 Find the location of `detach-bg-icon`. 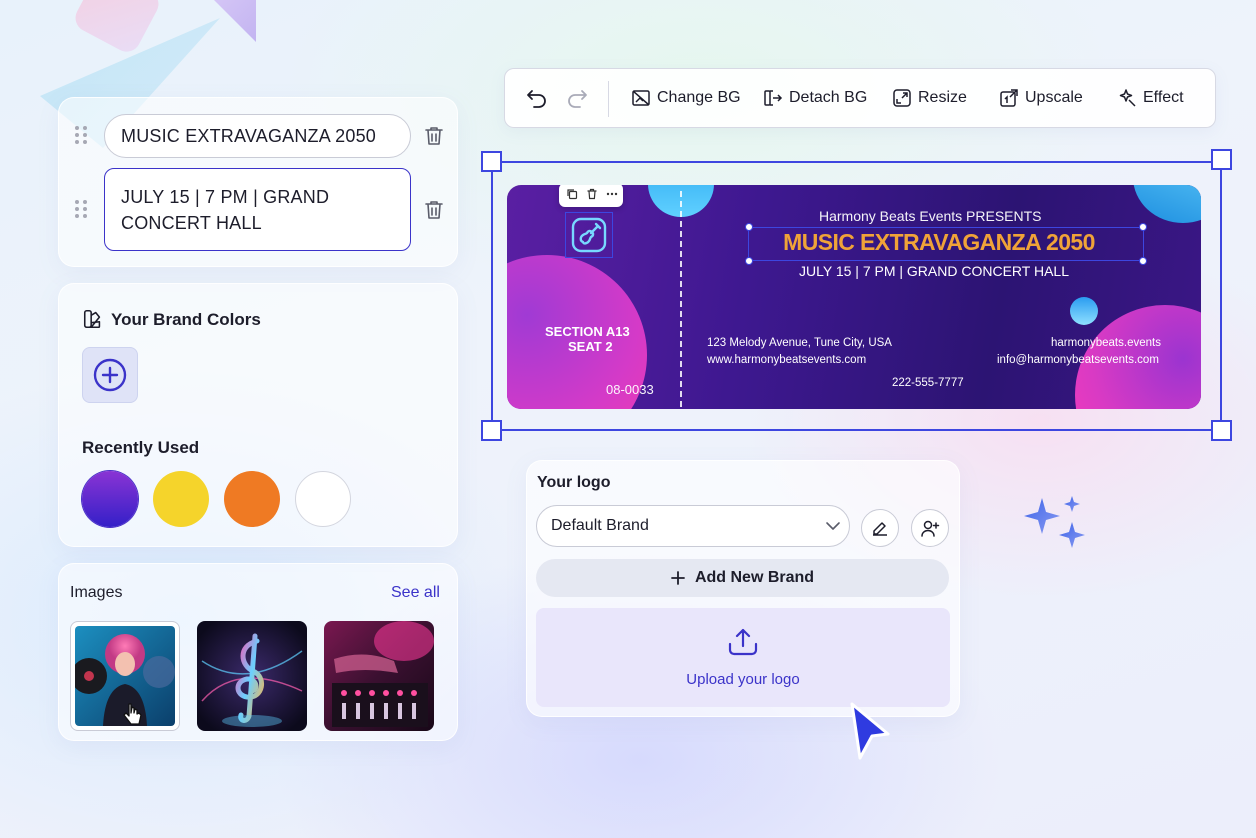

detach-bg-icon is located at coordinates (773, 98).